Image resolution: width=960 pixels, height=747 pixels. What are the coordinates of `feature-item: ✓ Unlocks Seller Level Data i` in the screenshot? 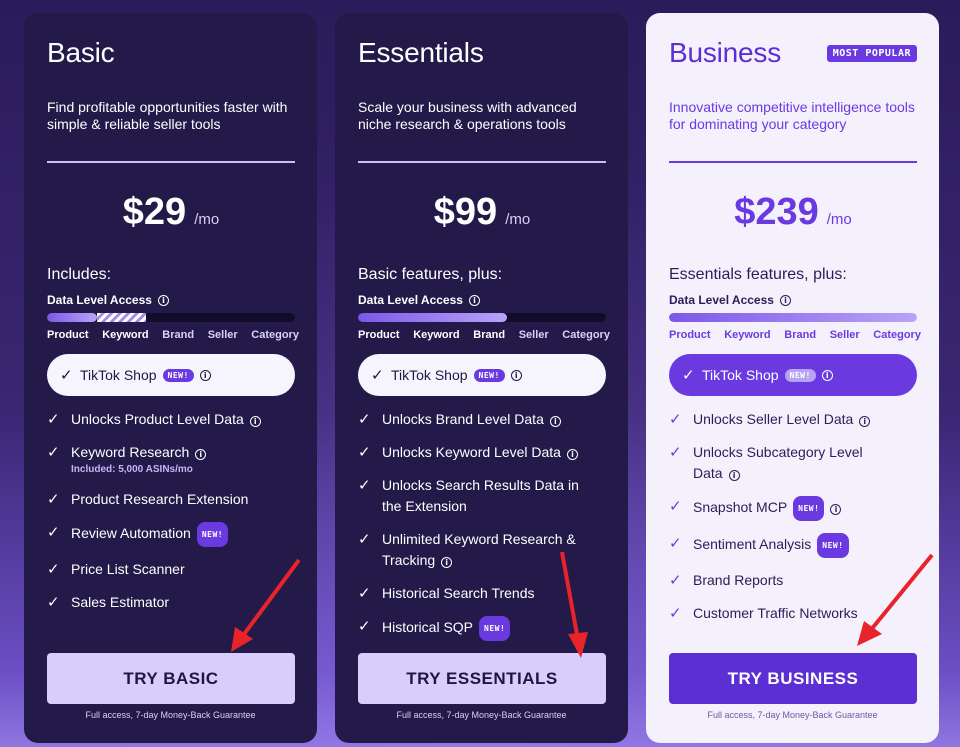 It's located at (793, 419).